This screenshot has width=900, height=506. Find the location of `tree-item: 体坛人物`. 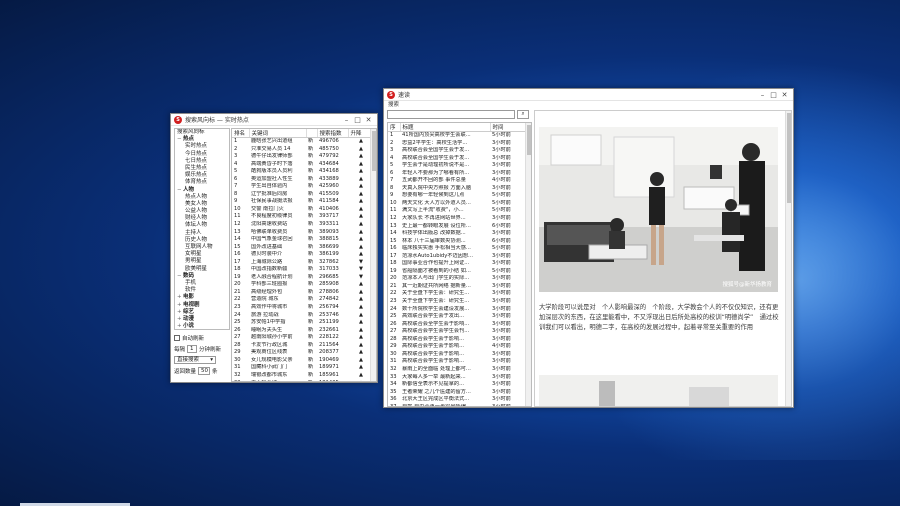

tree-item: 体坛人物 is located at coordinates (202, 225).